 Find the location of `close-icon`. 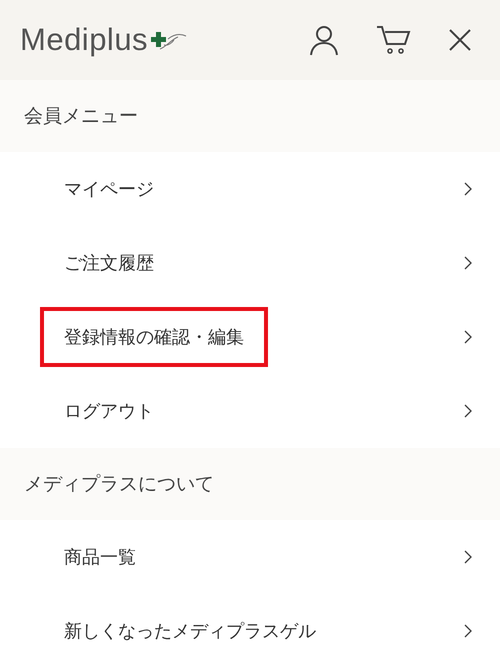

close-icon is located at coordinates (460, 40).